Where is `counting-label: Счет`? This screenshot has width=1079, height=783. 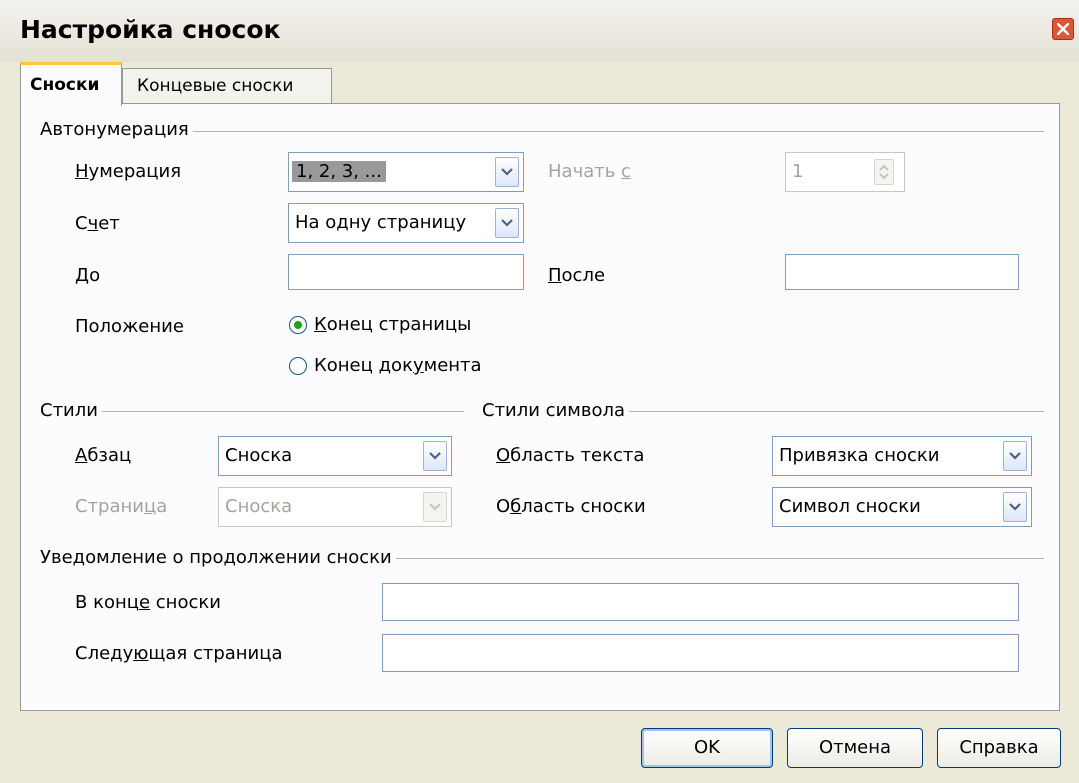
counting-label: Счет is located at coordinates (97, 223).